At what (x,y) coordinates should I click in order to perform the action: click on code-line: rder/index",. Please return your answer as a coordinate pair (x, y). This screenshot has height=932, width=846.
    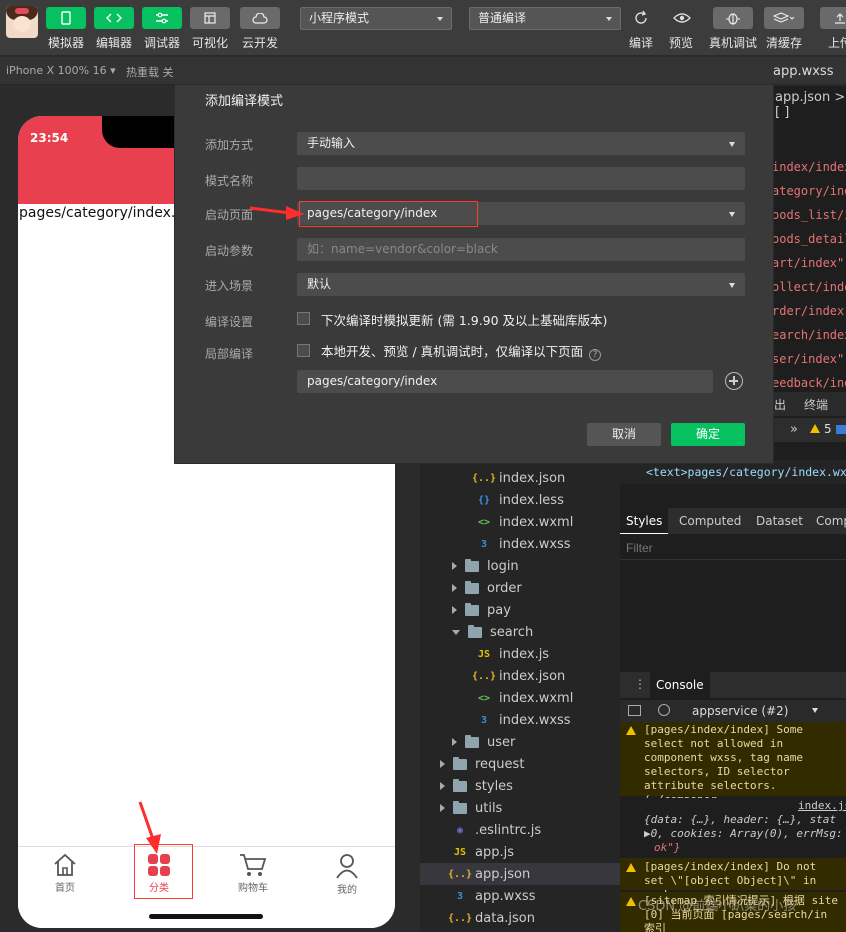
    Looking at the image, I should click on (809, 311).